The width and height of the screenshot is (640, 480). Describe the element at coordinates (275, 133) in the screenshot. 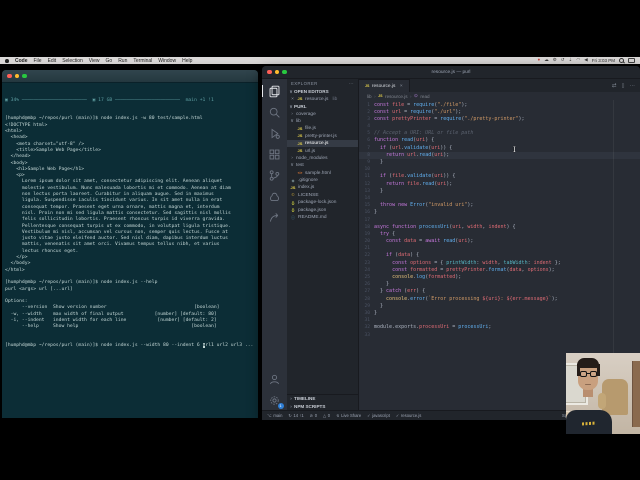

I see `run-debug-icon` at that location.